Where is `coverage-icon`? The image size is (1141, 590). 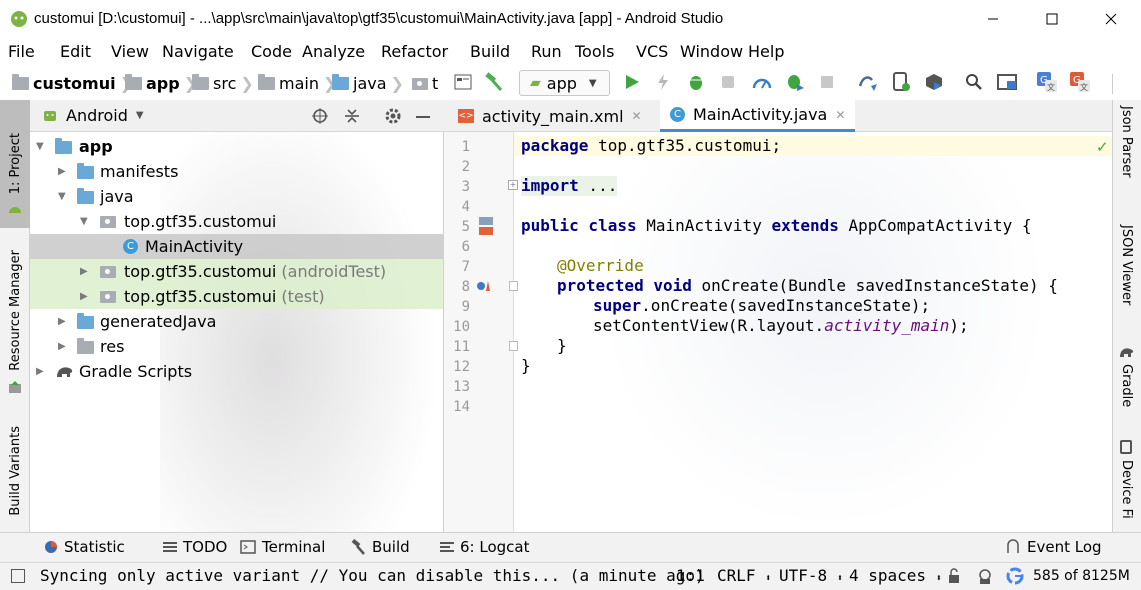 coverage-icon is located at coordinates (795, 82).